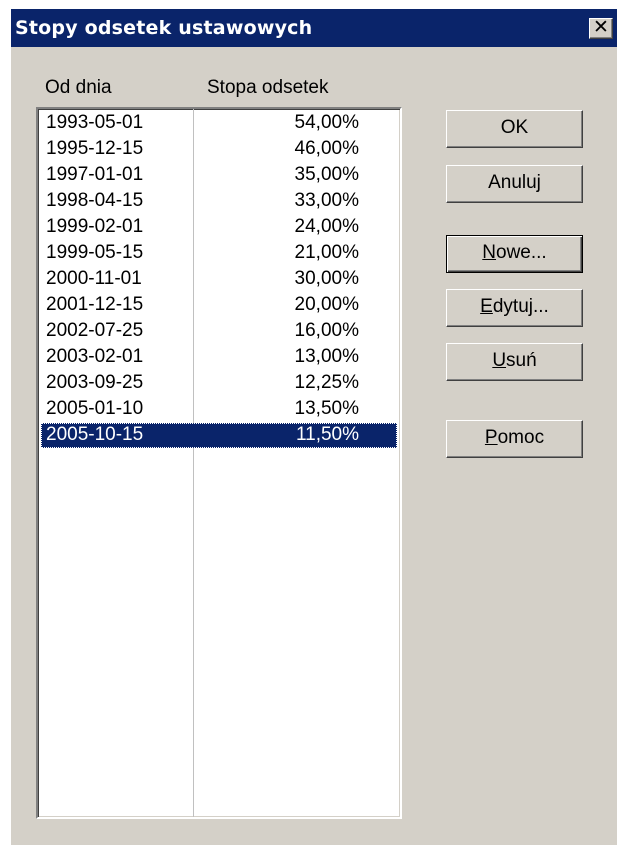 This screenshot has width=619, height=845. What do you see at coordinates (326, 330) in the screenshot?
I see `row-rate: 16,00%` at bounding box center [326, 330].